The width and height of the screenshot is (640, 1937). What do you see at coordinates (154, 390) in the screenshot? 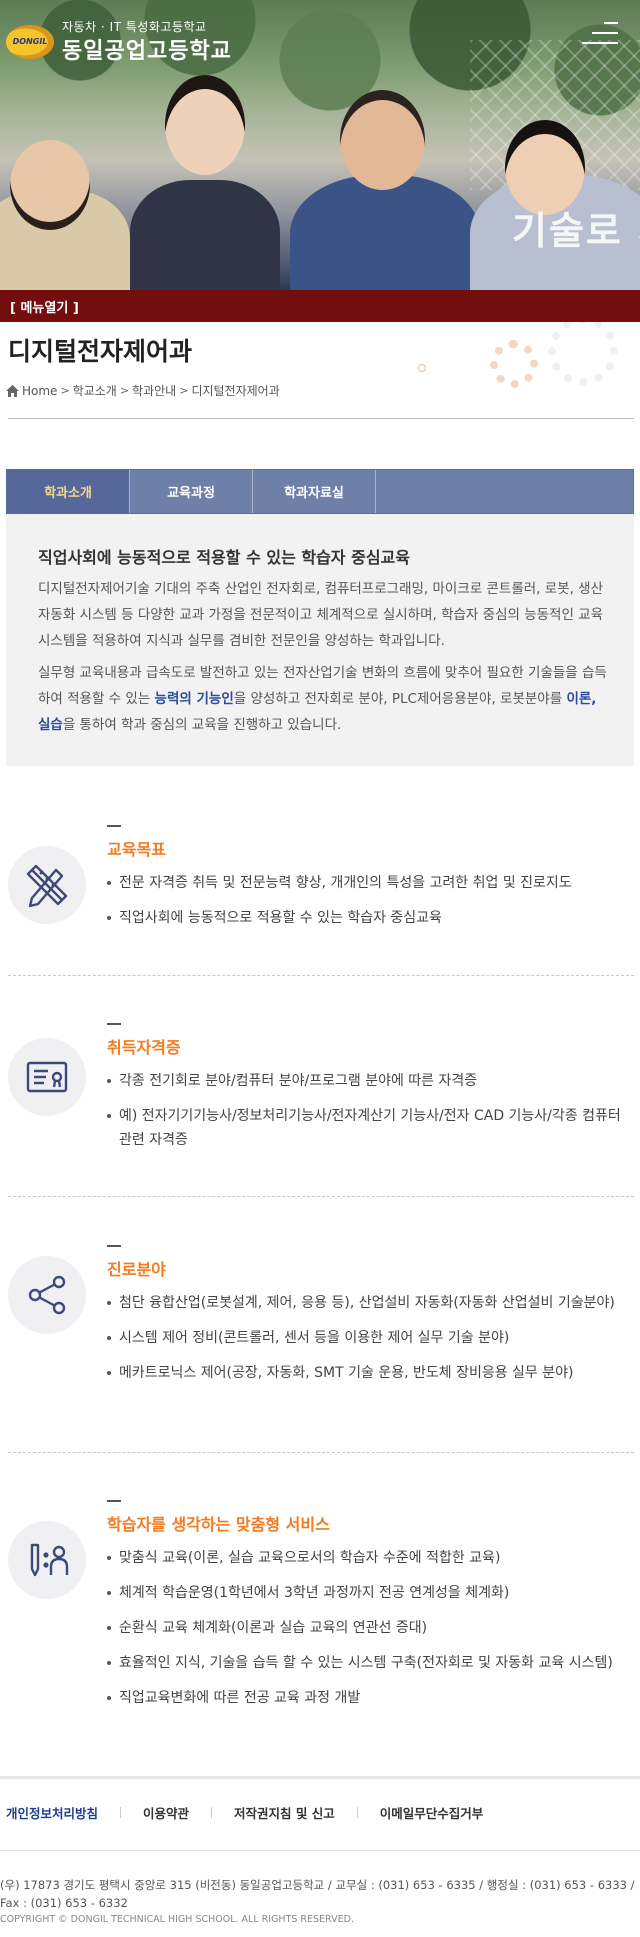
I see `breadcrumb-item: 학과안내` at bounding box center [154, 390].